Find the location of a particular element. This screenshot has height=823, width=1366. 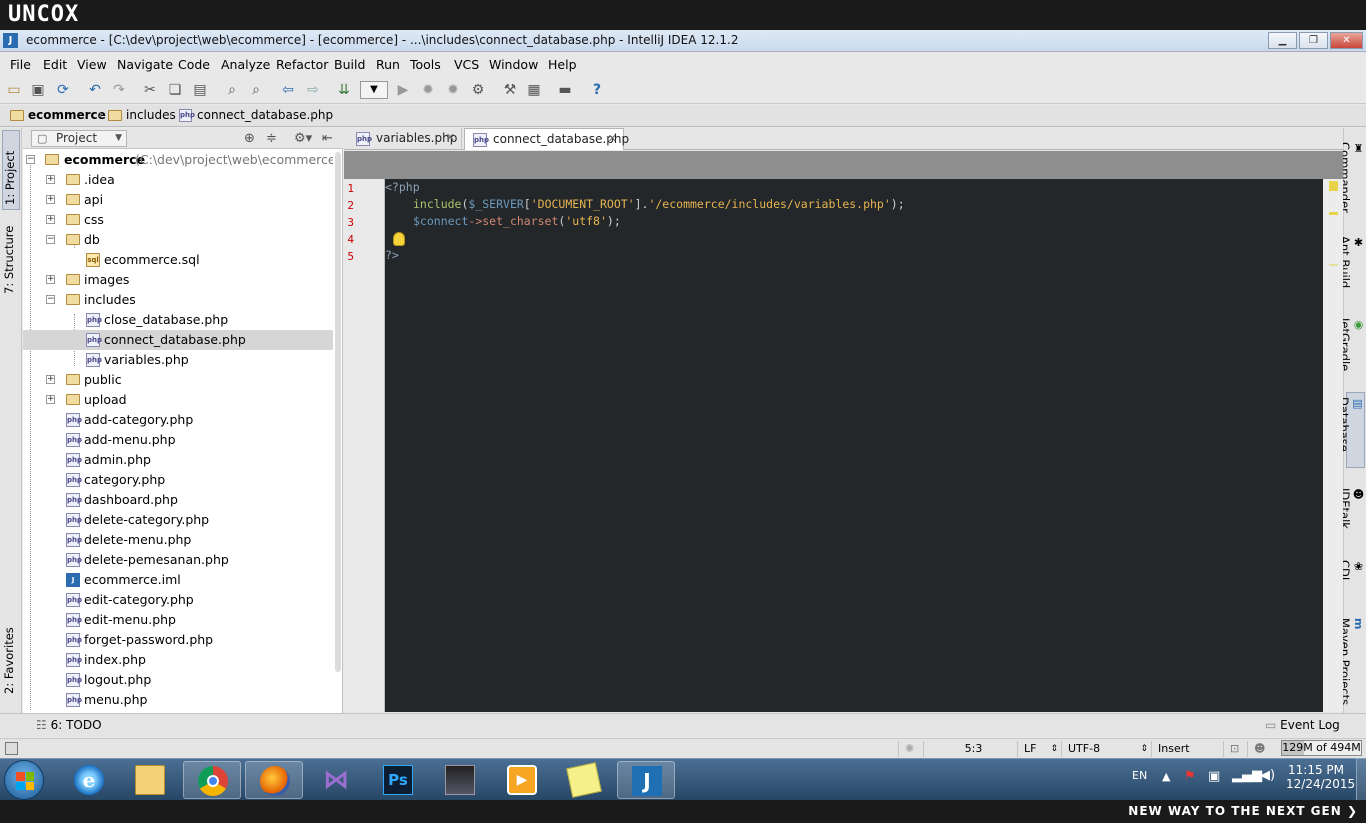

maximize-button: ❐ is located at coordinates (1313, 40).